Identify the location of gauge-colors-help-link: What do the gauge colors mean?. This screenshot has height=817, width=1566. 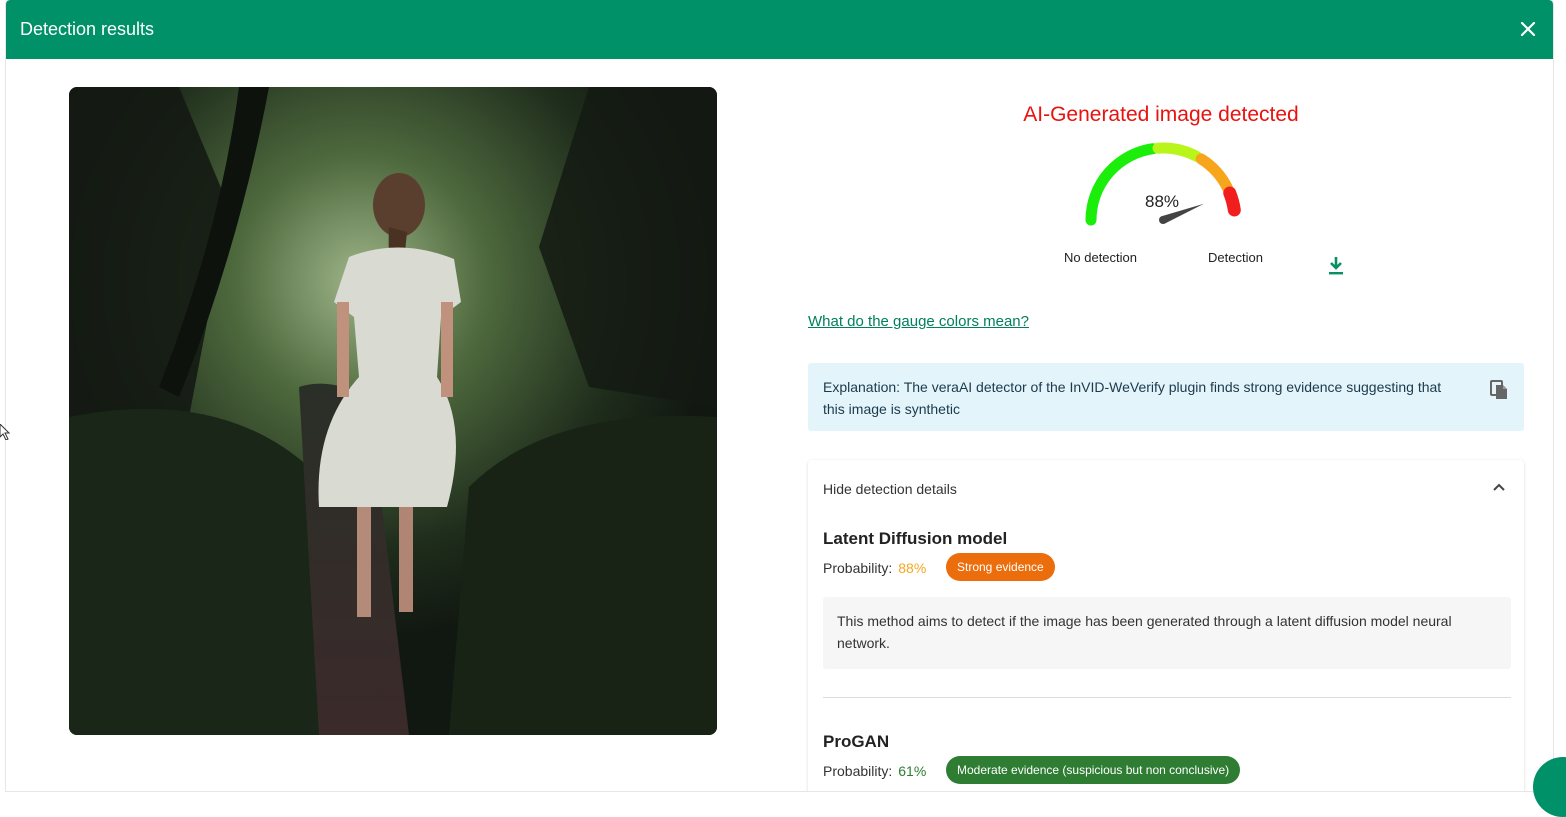
(918, 321).